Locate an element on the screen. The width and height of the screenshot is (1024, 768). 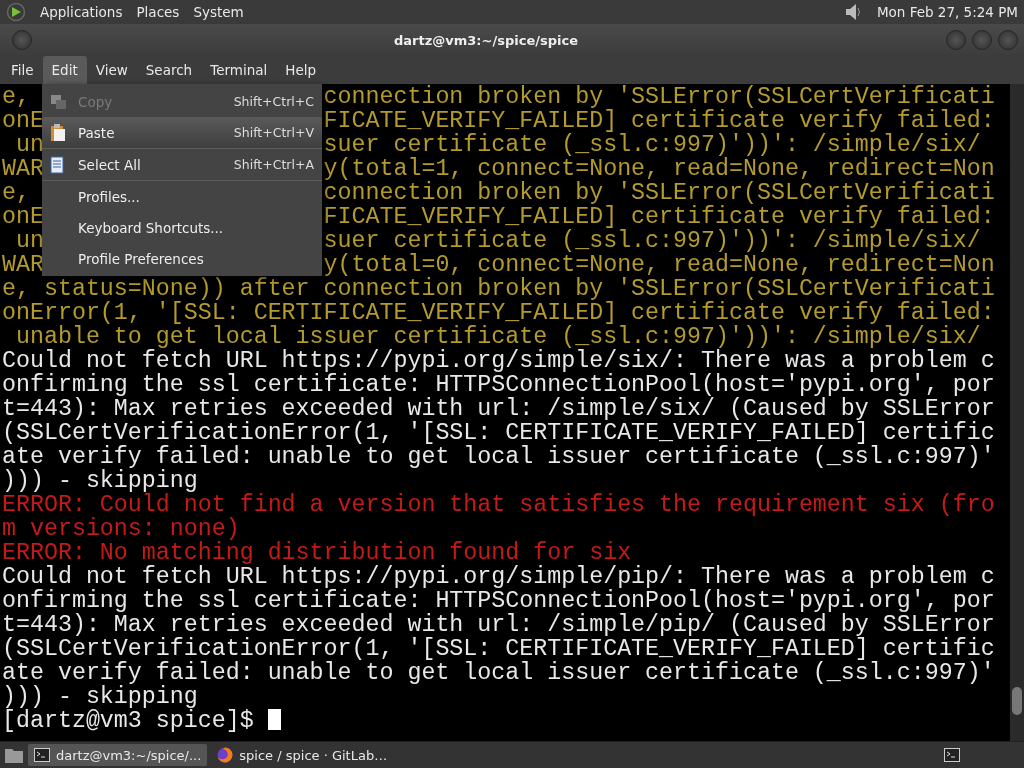
menu-title: Help is located at coordinates (301, 70).